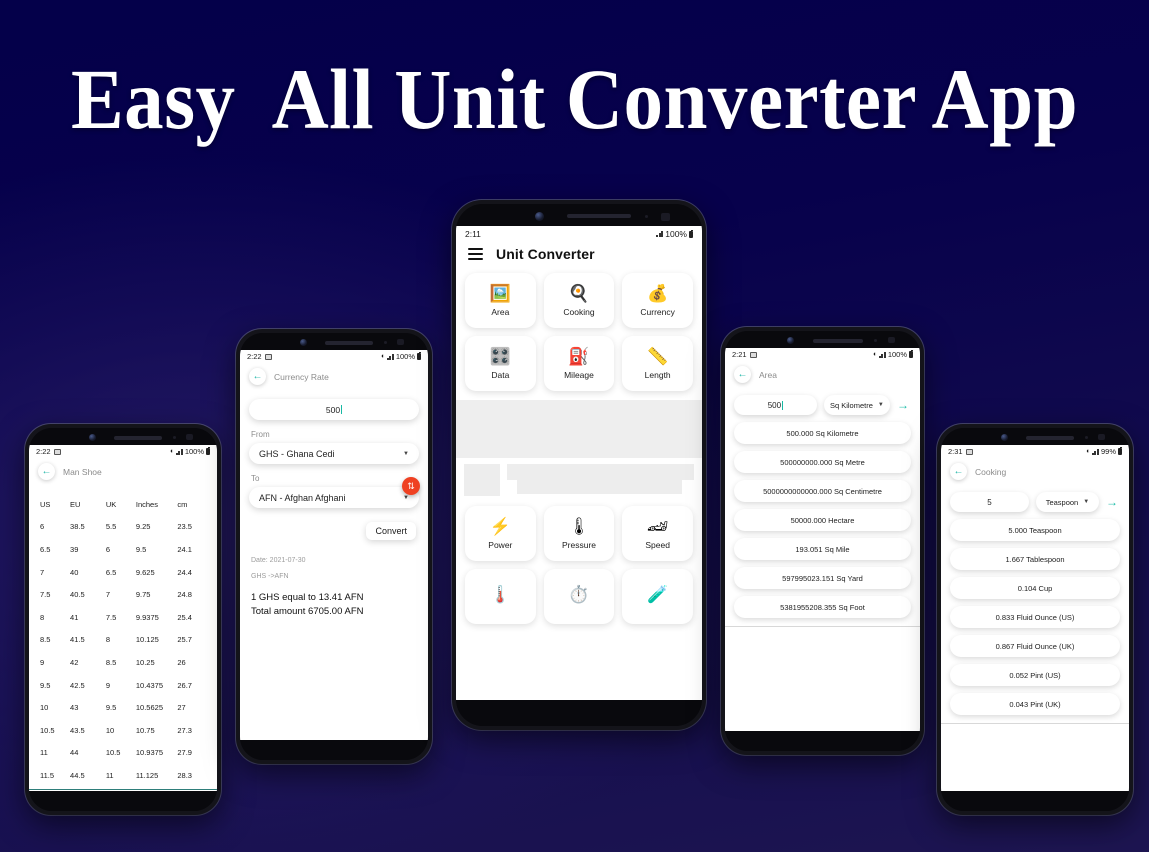 This screenshot has height=852, width=1149. Describe the element at coordinates (897, 354) in the screenshot. I see `battery-percent: 100%` at that location.